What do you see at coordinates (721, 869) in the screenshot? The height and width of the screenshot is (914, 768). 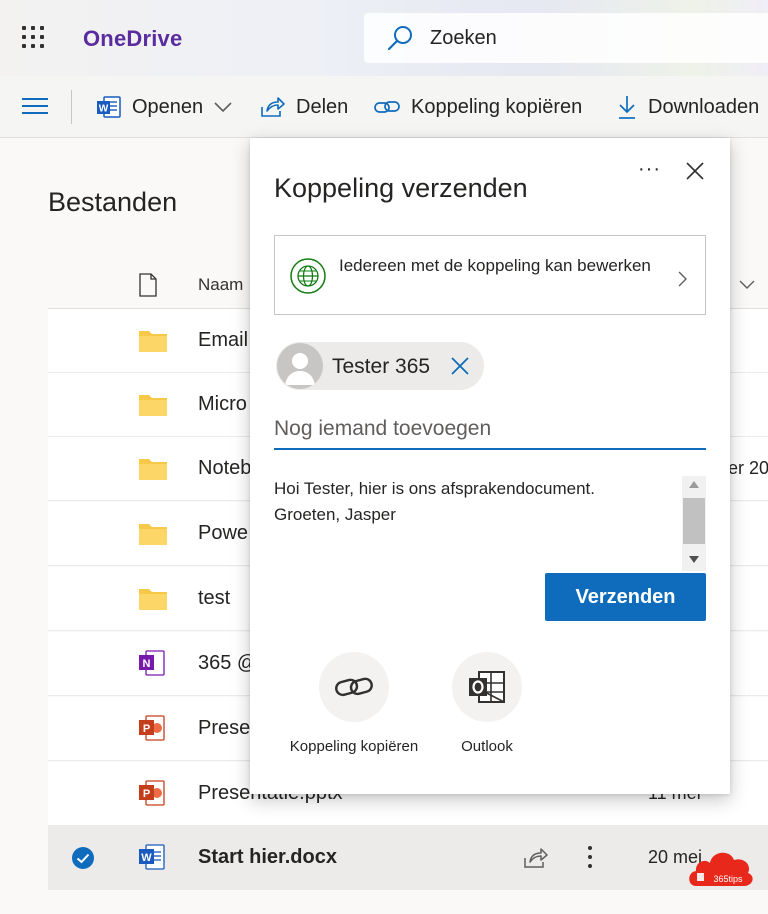 I see `cloud-logo-icon: 365tips` at bounding box center [721, 869].